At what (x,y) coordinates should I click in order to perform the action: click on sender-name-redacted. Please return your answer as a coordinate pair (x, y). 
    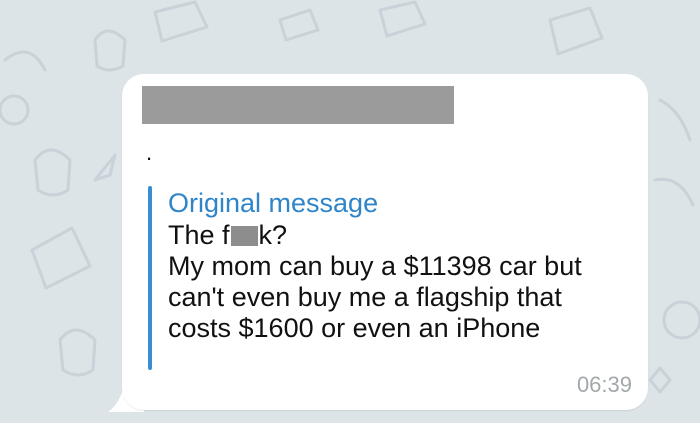
    Looking at the image, I should click on (298, 105).